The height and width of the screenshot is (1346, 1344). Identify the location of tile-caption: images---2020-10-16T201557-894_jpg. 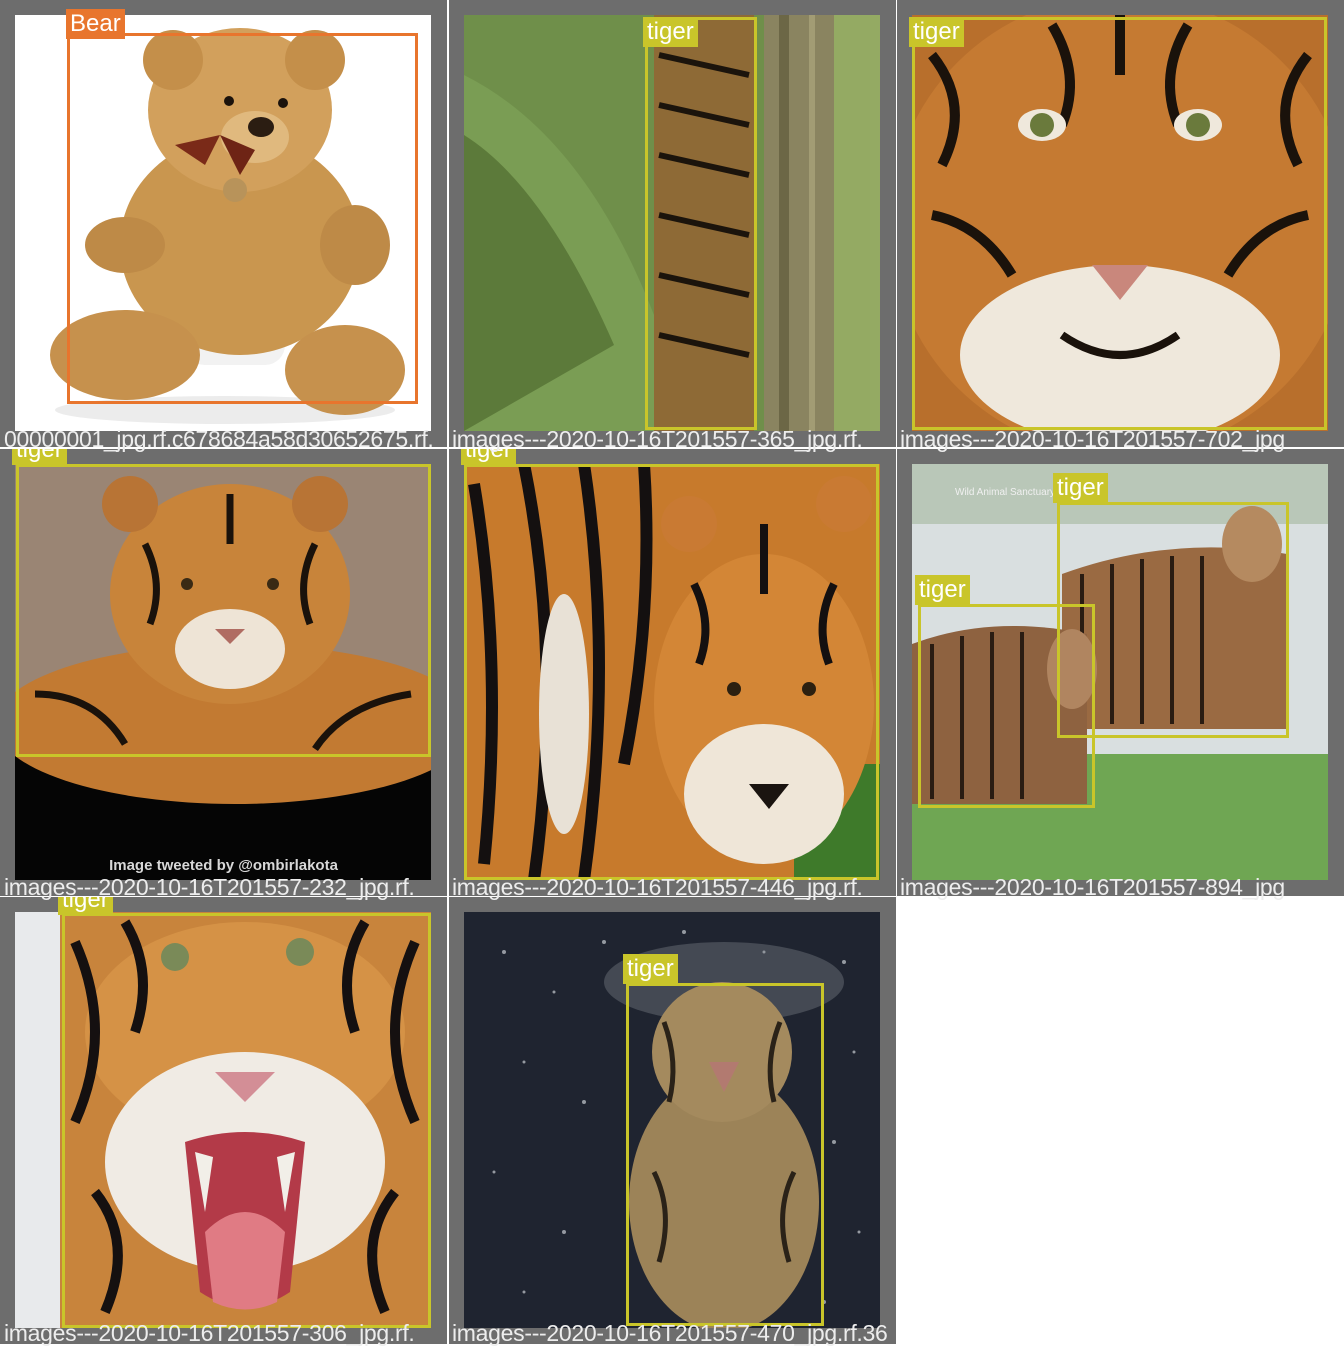
(1092, 887).